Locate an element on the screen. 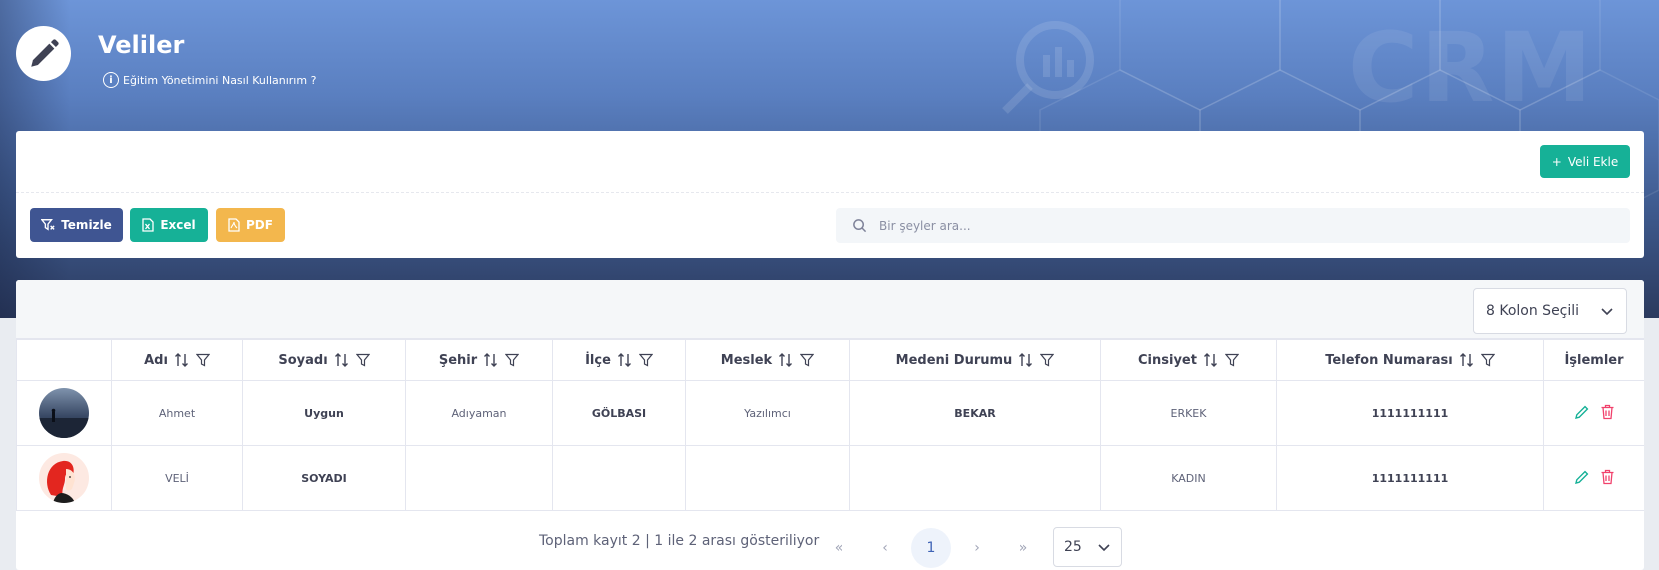  clear-filters-button: Temizle is located at coordinates (76, 225).